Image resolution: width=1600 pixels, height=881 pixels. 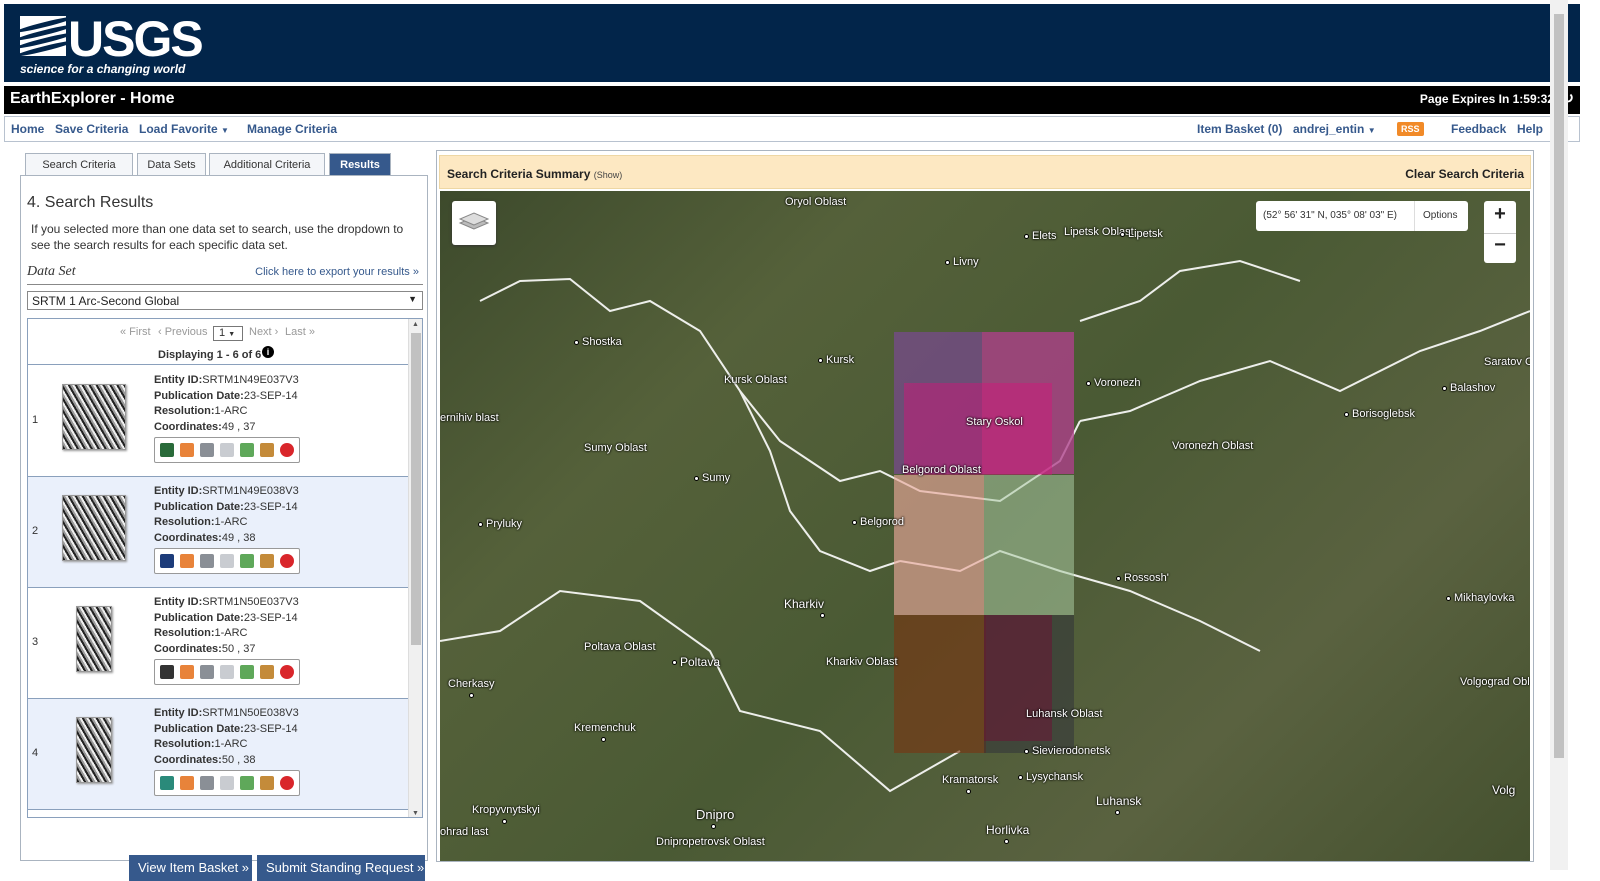 What do you see at coordinates (1464, 174) in the screenshot?
I see `clear-search-criteria-link: Clear Search Criteria` at bounding box center [1464, 174].